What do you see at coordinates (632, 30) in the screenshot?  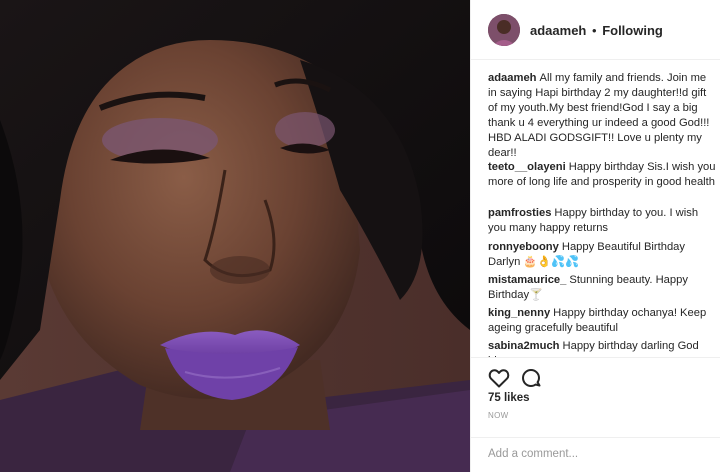 I see `following-button: Following` at bounding box center [632, 30].